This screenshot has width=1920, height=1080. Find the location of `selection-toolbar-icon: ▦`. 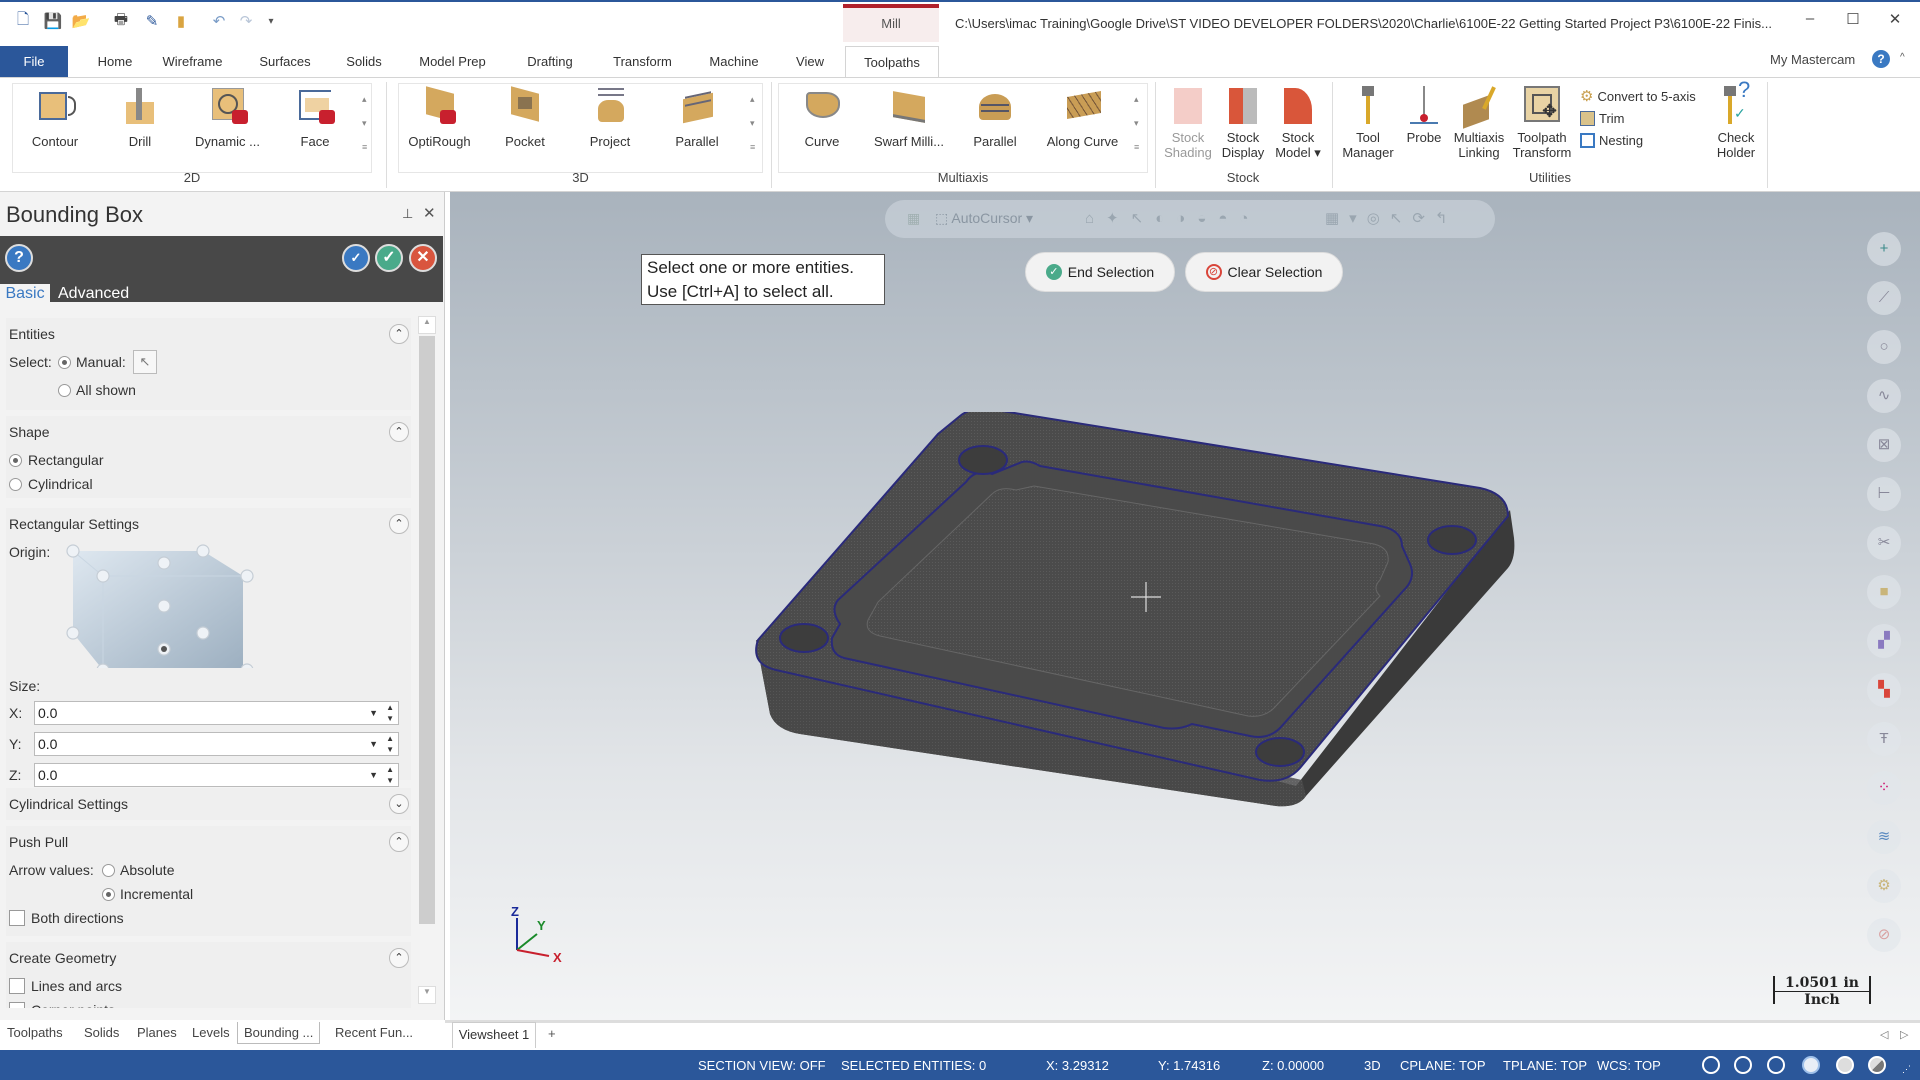

selection-toolbar-icon: ▦ is located at coordinates (913, 218).